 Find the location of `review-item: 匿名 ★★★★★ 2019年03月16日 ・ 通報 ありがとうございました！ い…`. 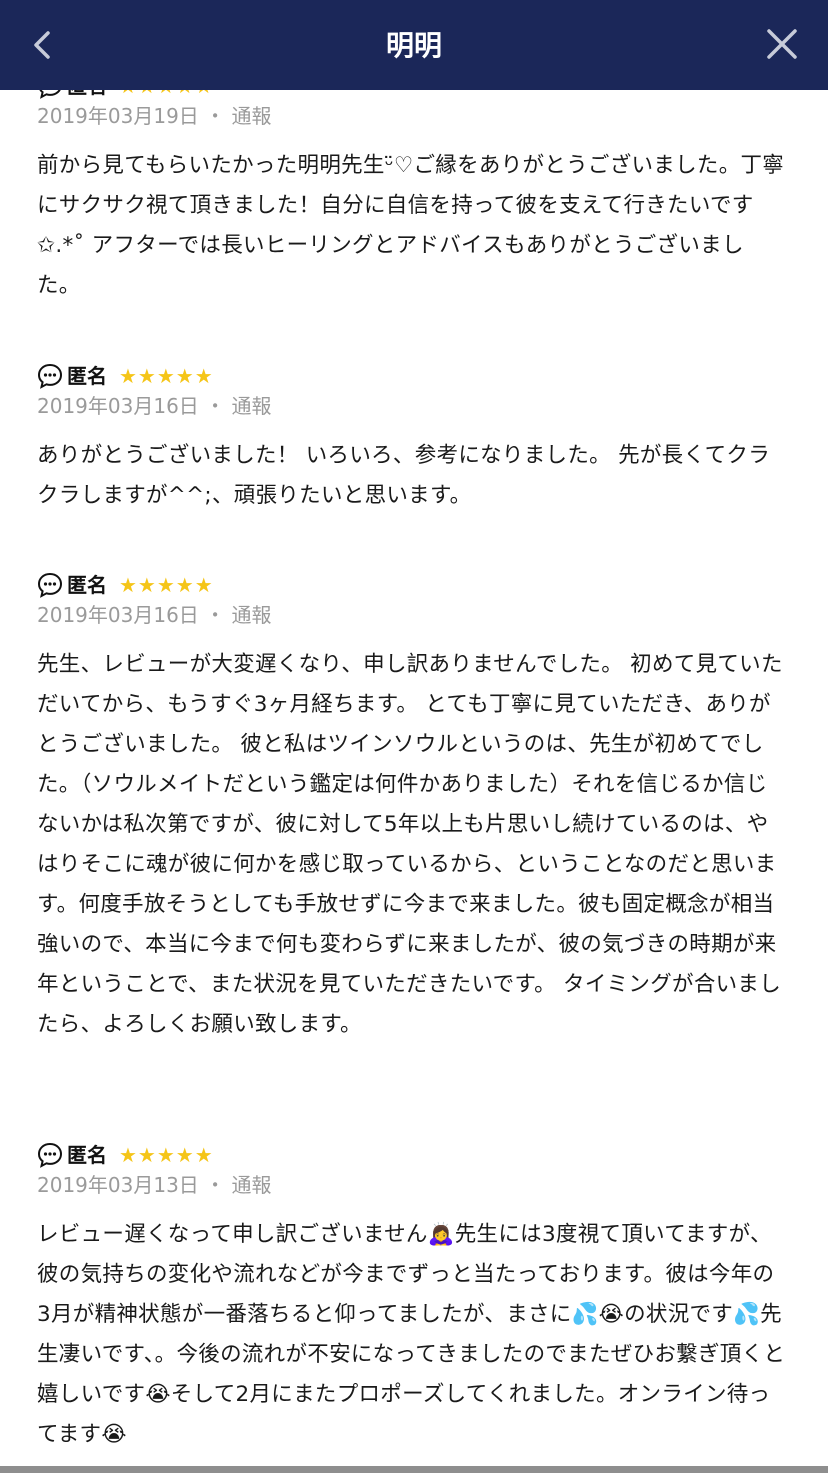

review-item: 匿名 ★★★★★ 2019年03月16日 ・ 通報 ありがとうございました！ い… is located at coordinates (412, 438).